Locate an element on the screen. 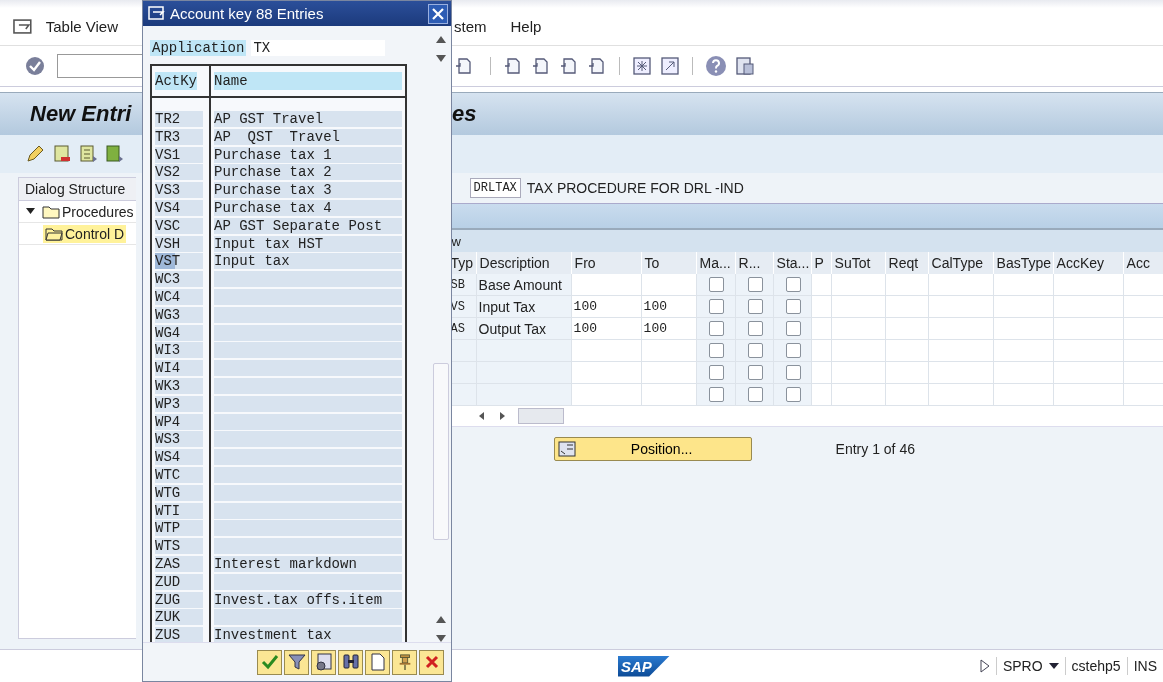 The image size is (1163, 682). scroll-up-icon is located at coordinates (441, 39).